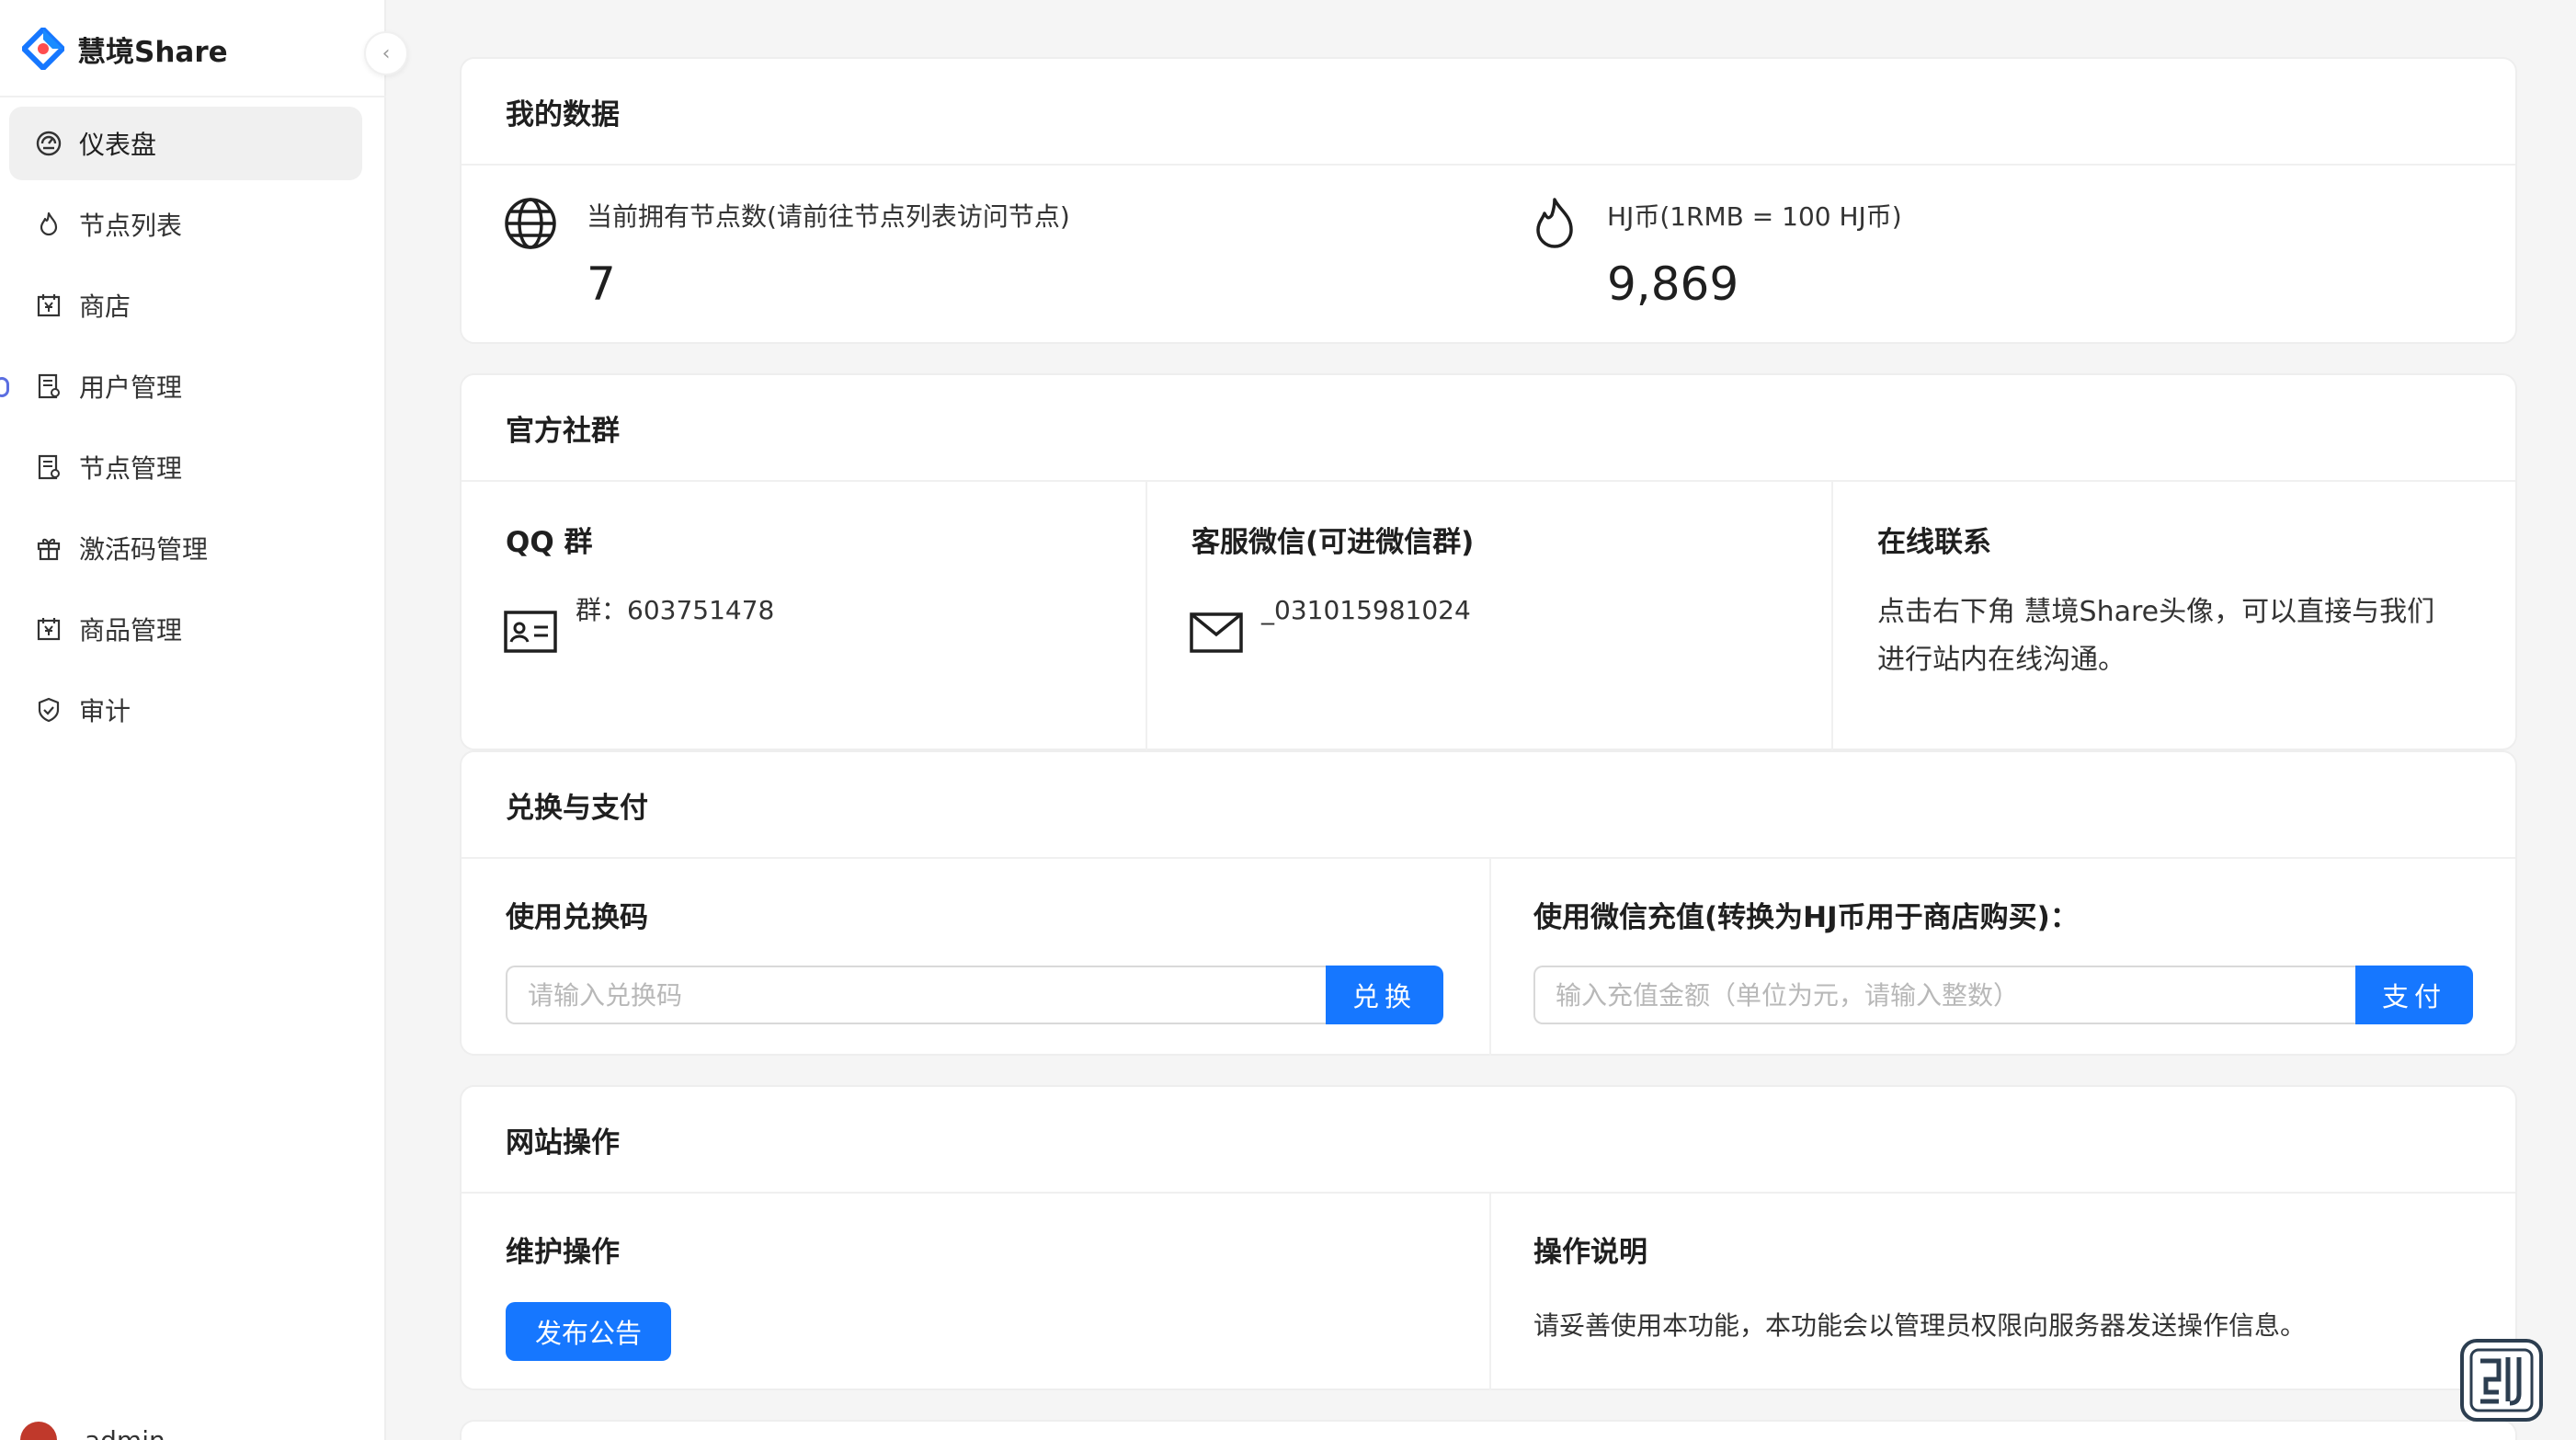 The height and width of the screenshot is (1440, 2576). Describe the element at coordinates (589, 1331) in the screenshot. I see `publish-announcement-button: 发布公告` at that location.